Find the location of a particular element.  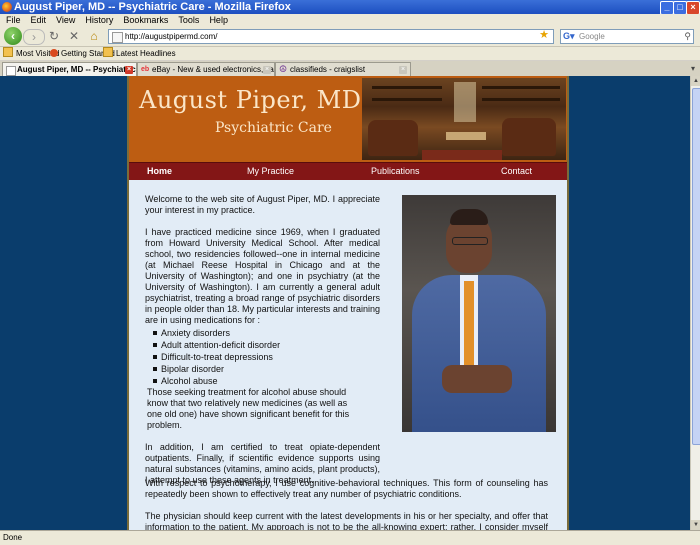

site-header: August Piper, MD Psychiatric Care is located at coordinates (348, 119).